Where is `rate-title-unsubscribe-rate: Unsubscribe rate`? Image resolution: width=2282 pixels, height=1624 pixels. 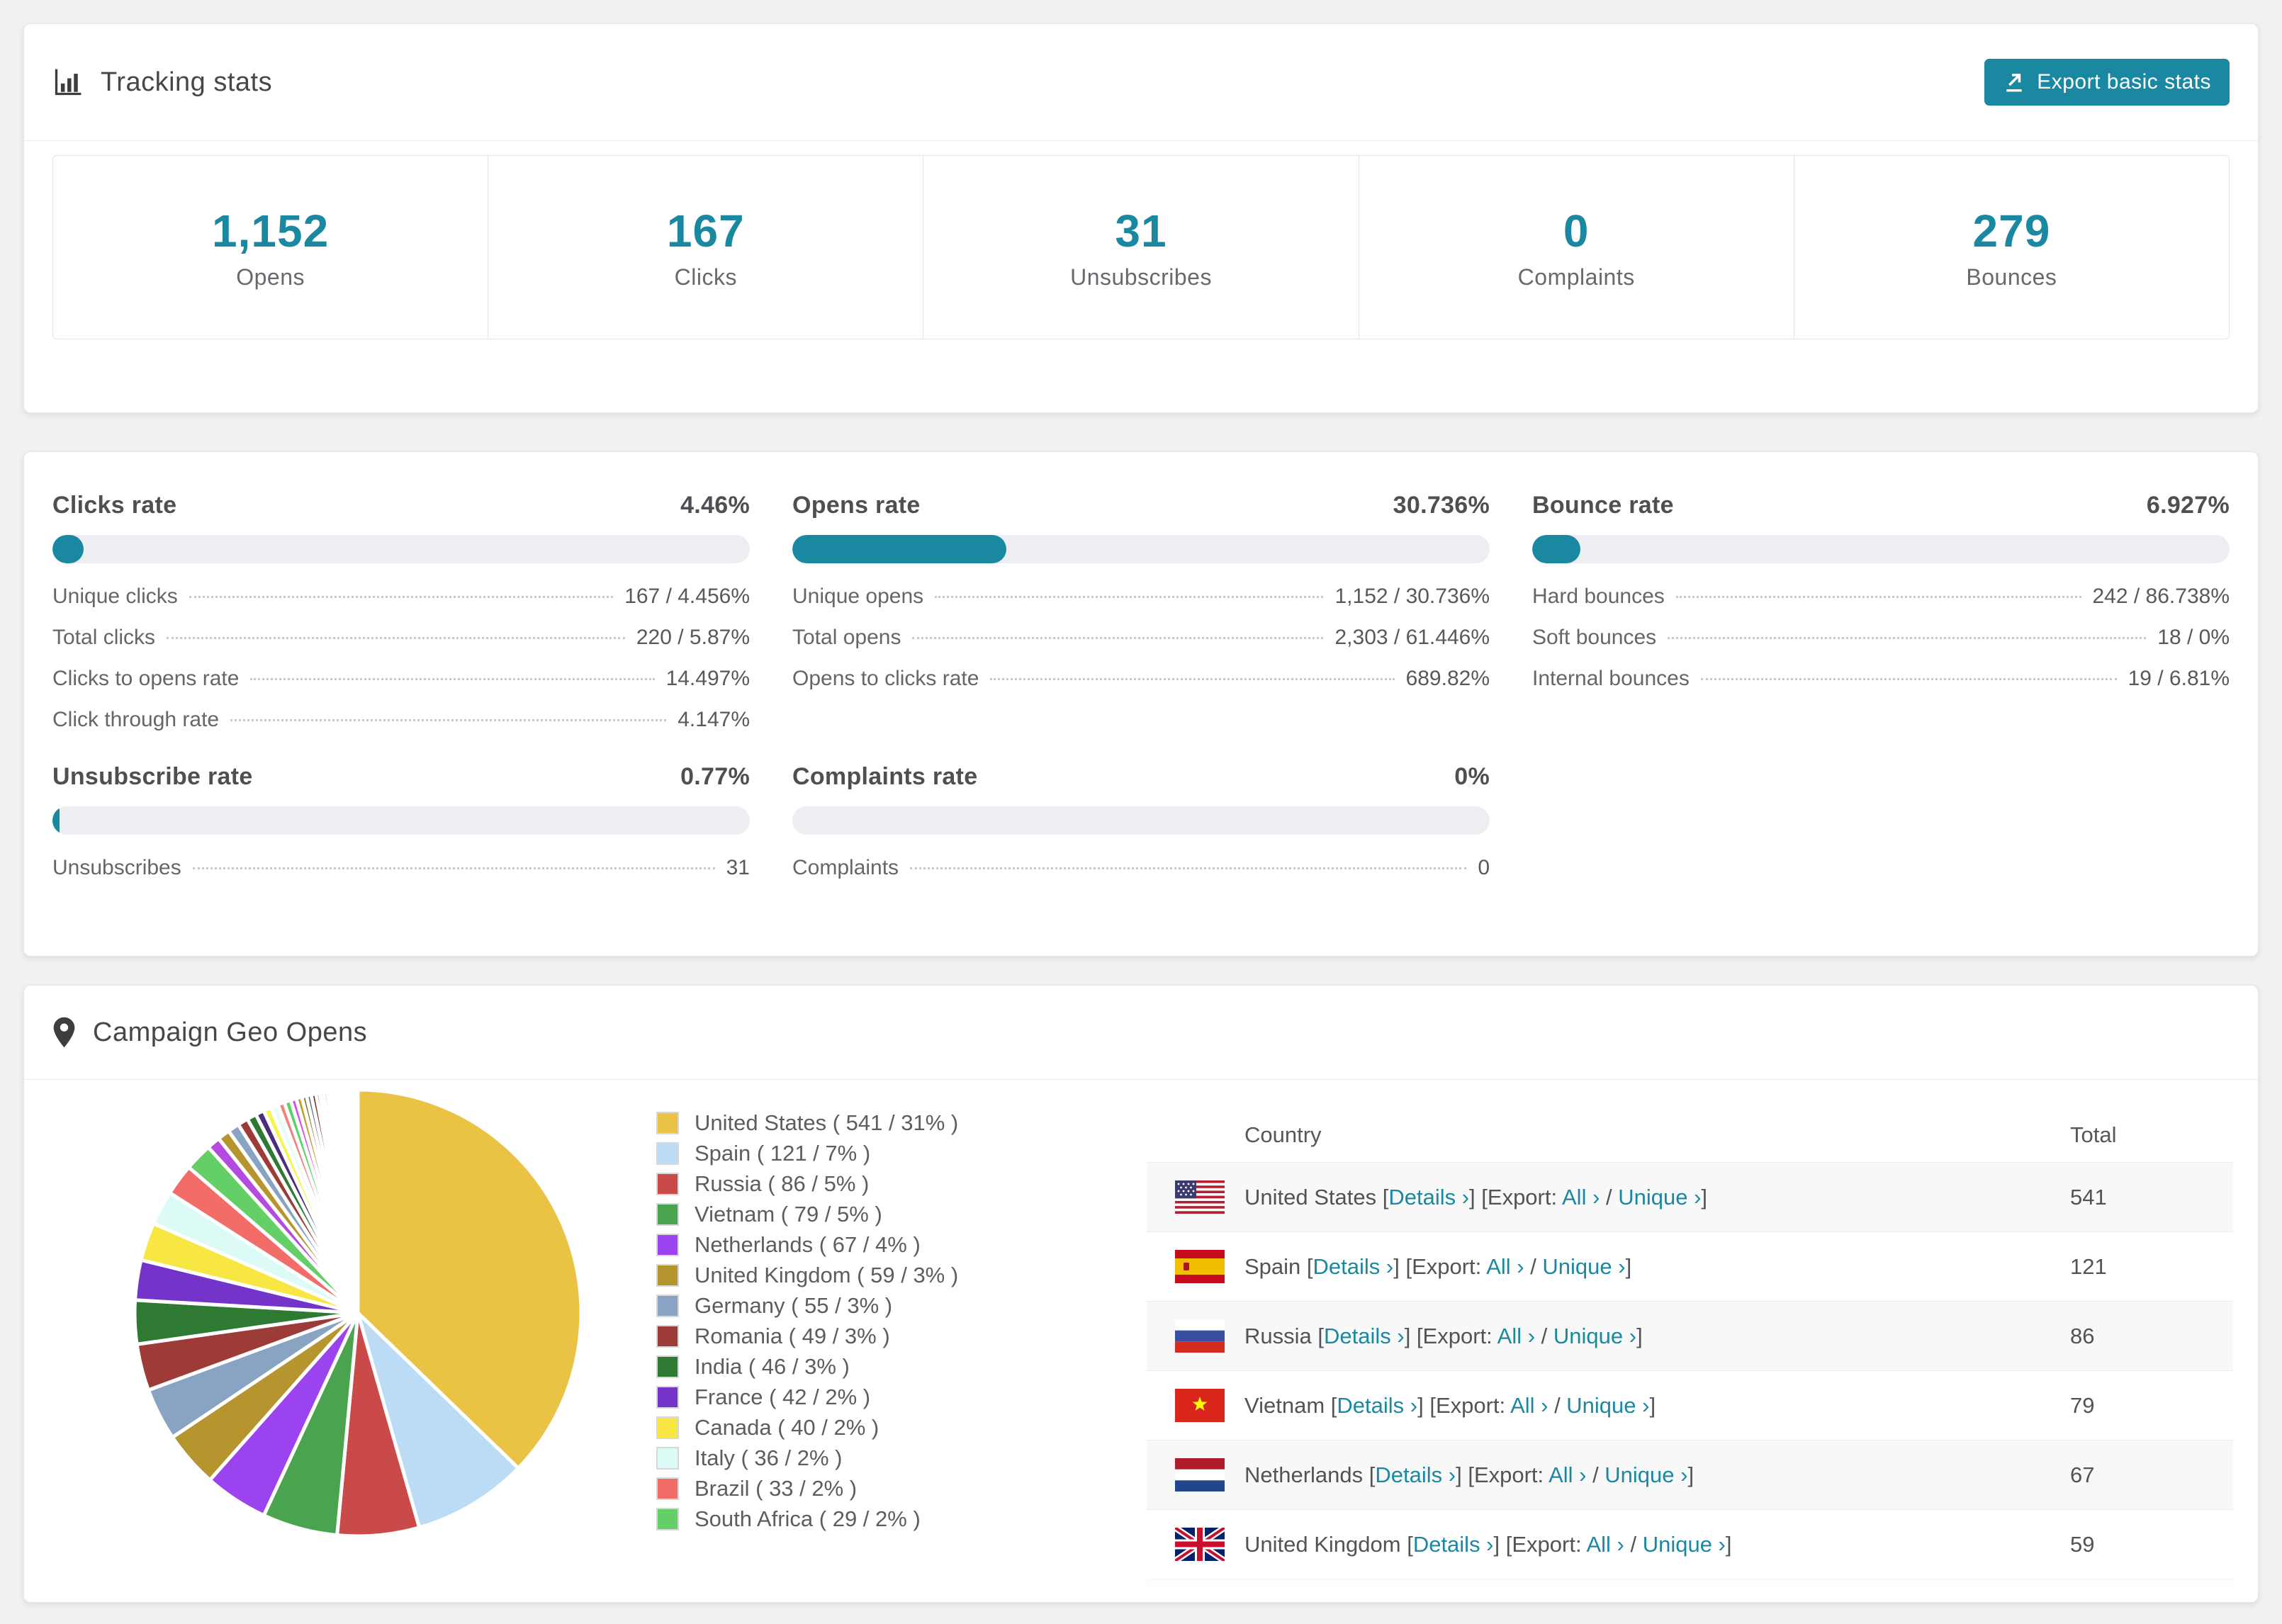 rate-title-unsubscribe-rate: Unsubscribe rate is located at coordinates (152, 777).